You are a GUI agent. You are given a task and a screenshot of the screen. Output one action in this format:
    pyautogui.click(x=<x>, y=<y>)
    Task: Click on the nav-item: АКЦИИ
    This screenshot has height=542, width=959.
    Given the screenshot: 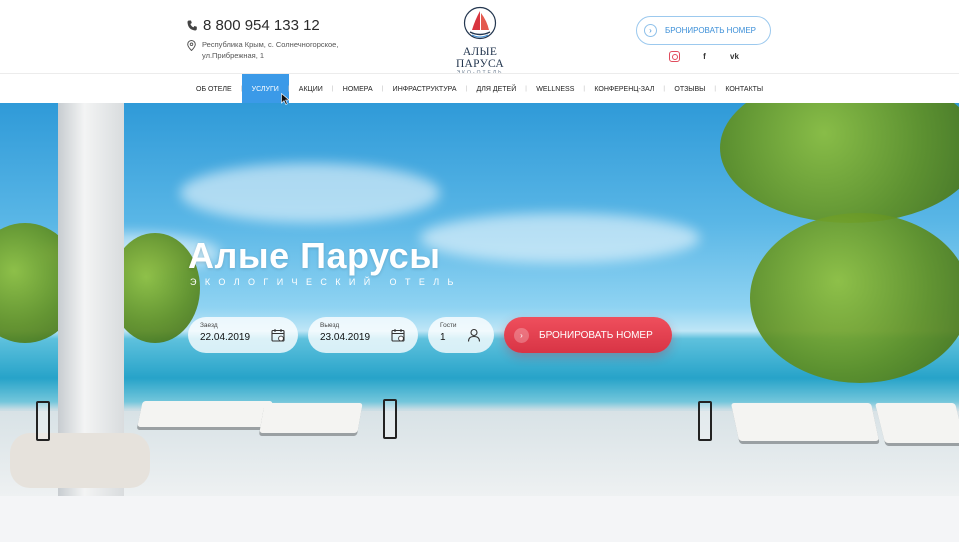 What is the action you would take?
    pyautogui.click(x=310, y=89)
    